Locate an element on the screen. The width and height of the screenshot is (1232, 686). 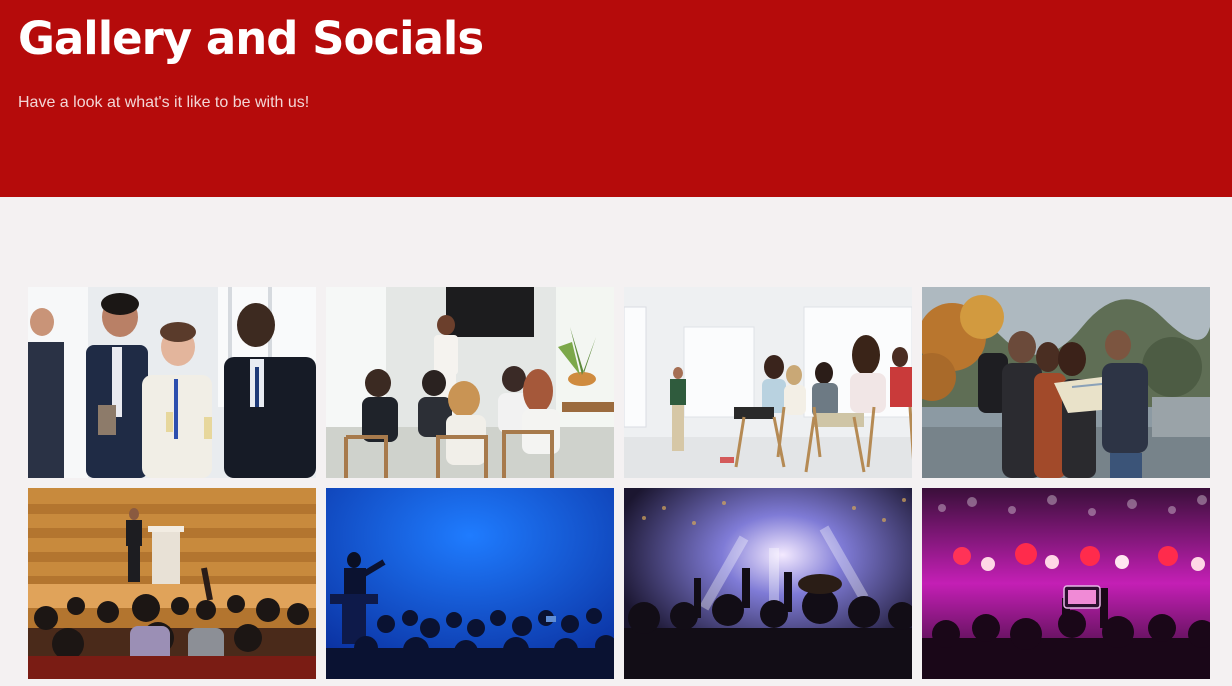
workshop-presentation-image is located at coordinates (470, 382).